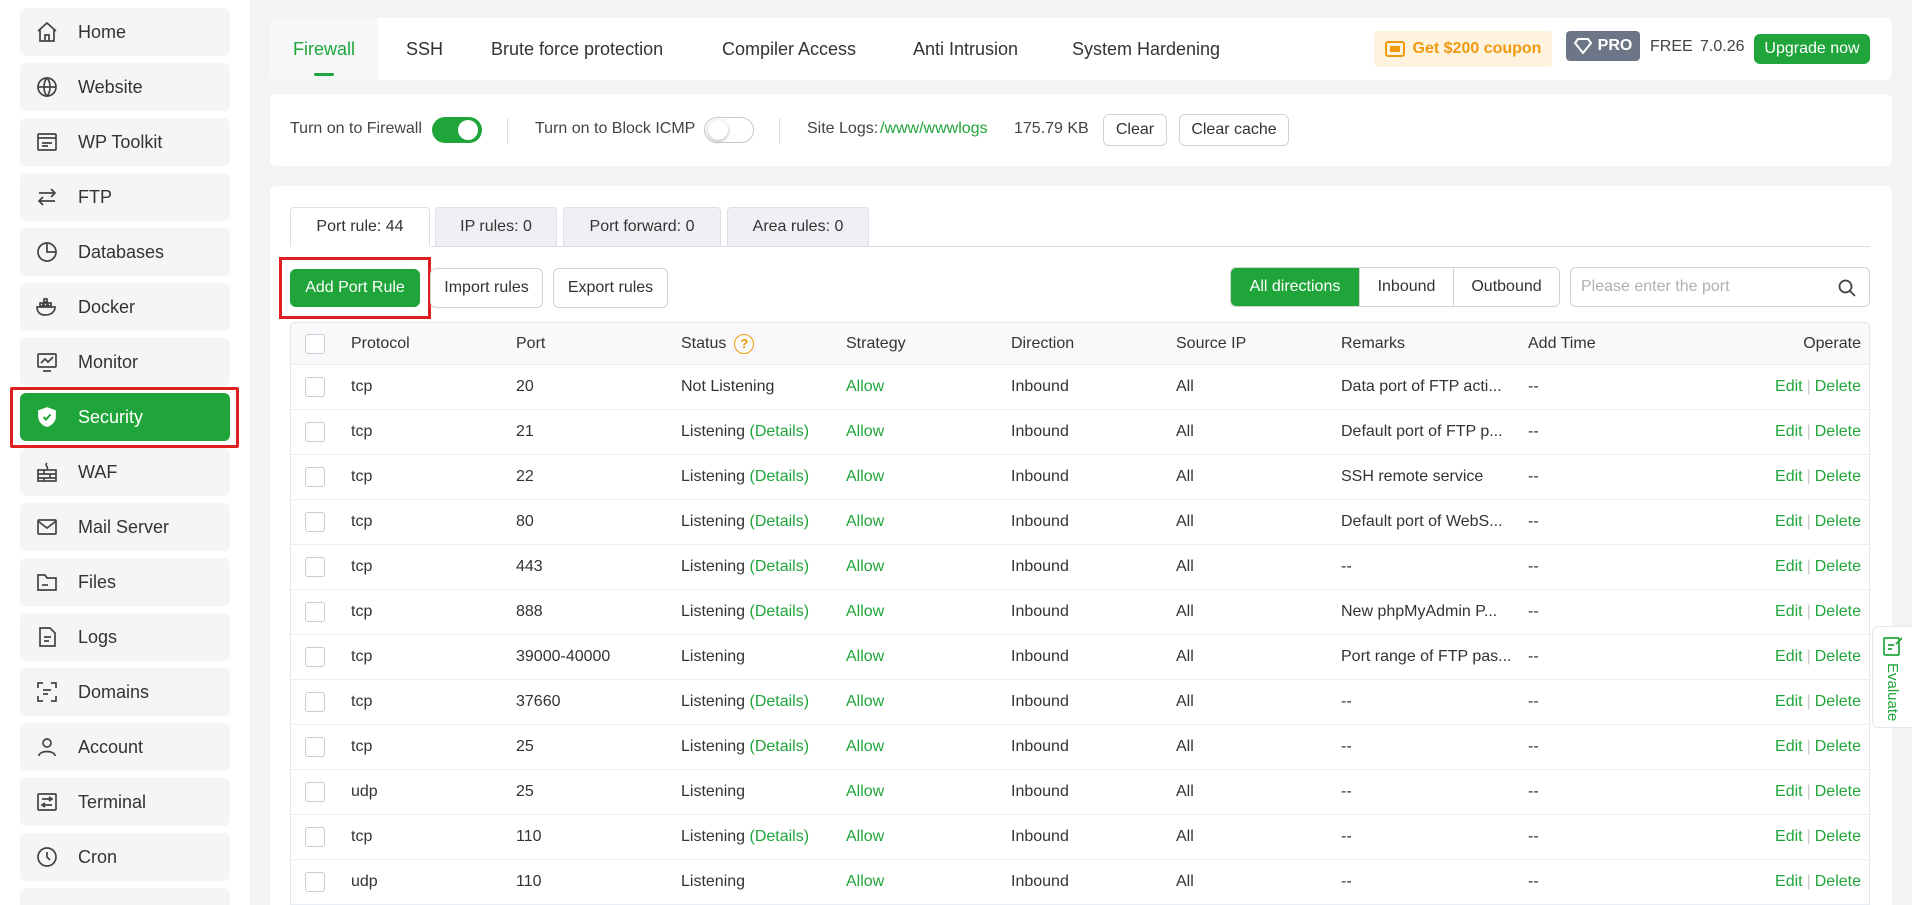  What do you see at coordinates (125, 582) in the screenshot?
I see `sidebar-item-files: Files` at bounding box center [125, 582].